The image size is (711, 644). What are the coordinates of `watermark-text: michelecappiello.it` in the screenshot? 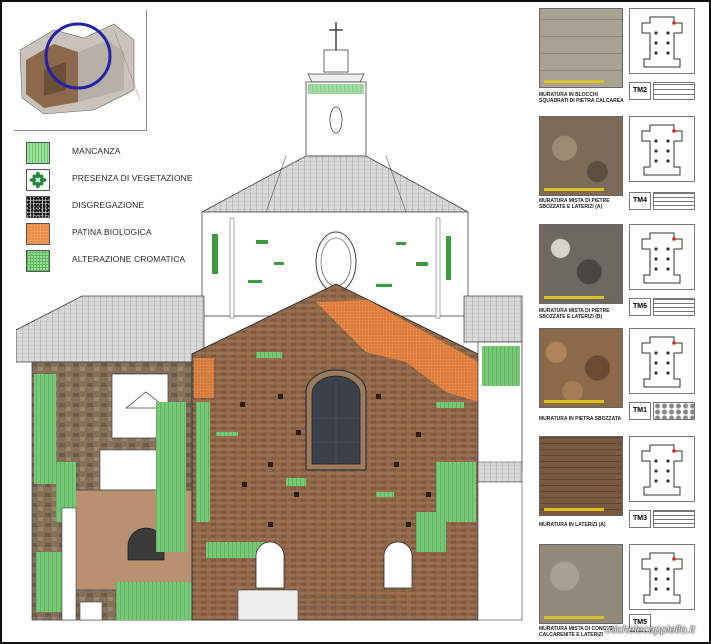 It's located at (650, 630).